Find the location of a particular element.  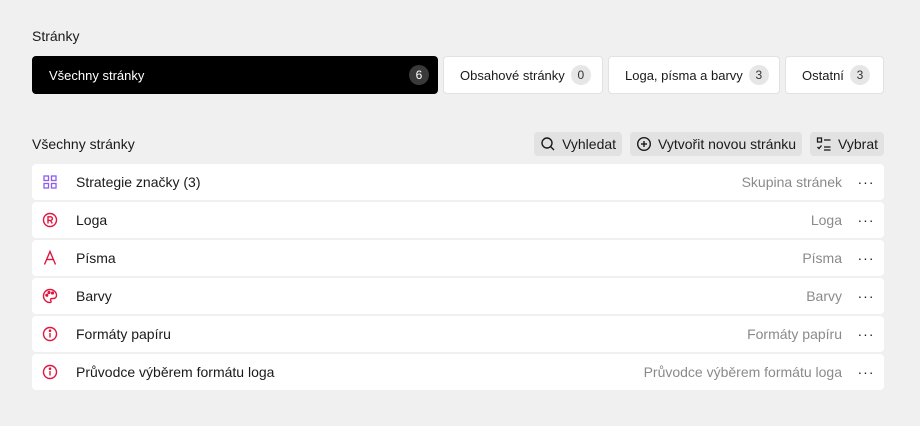

search-label: Vyhledat is located at coordinates (589, 144).